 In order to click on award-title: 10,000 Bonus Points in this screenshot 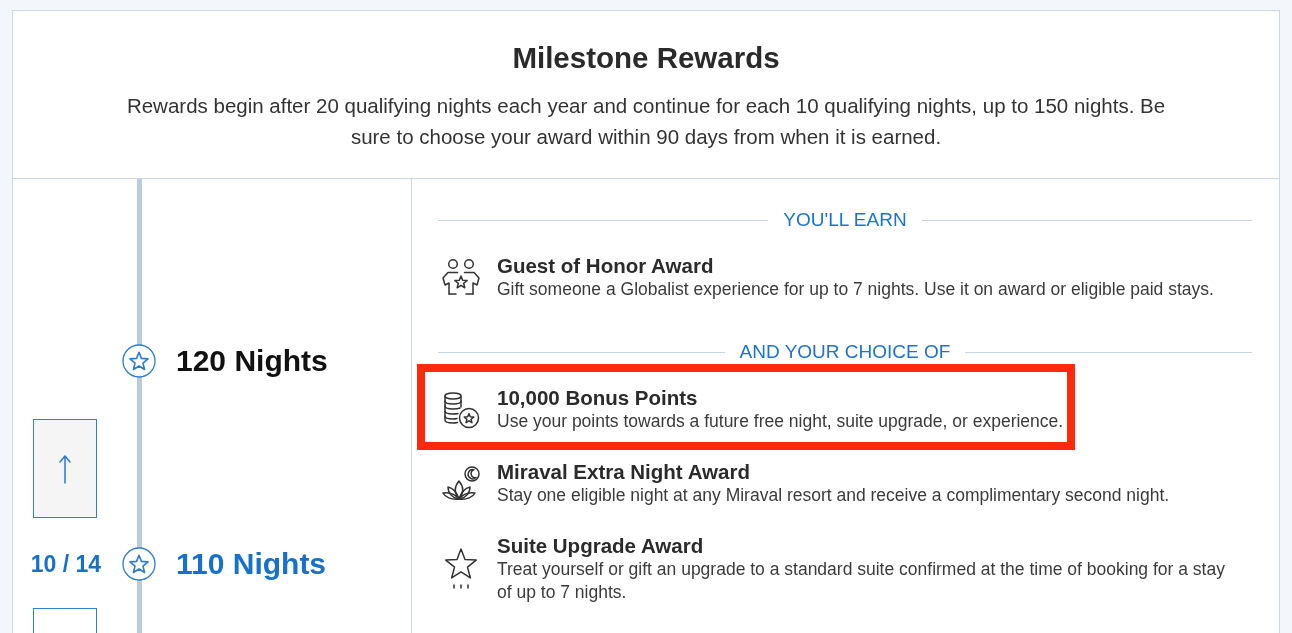, I will do `click(598, 398)`.